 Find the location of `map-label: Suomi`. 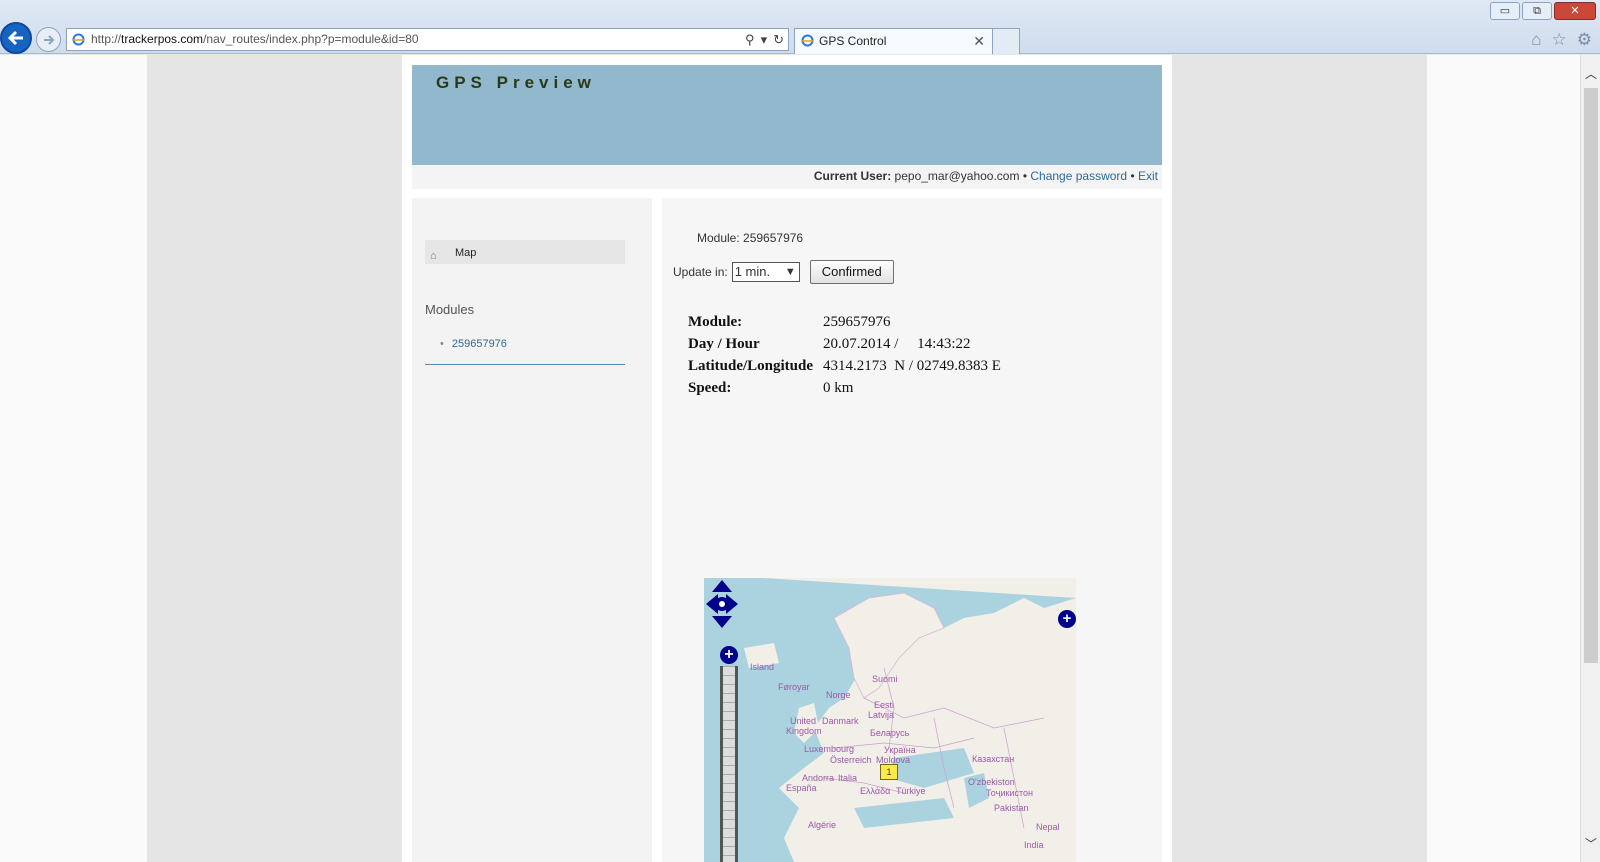

map-label: Suomi is located at coordinates (885, 679).